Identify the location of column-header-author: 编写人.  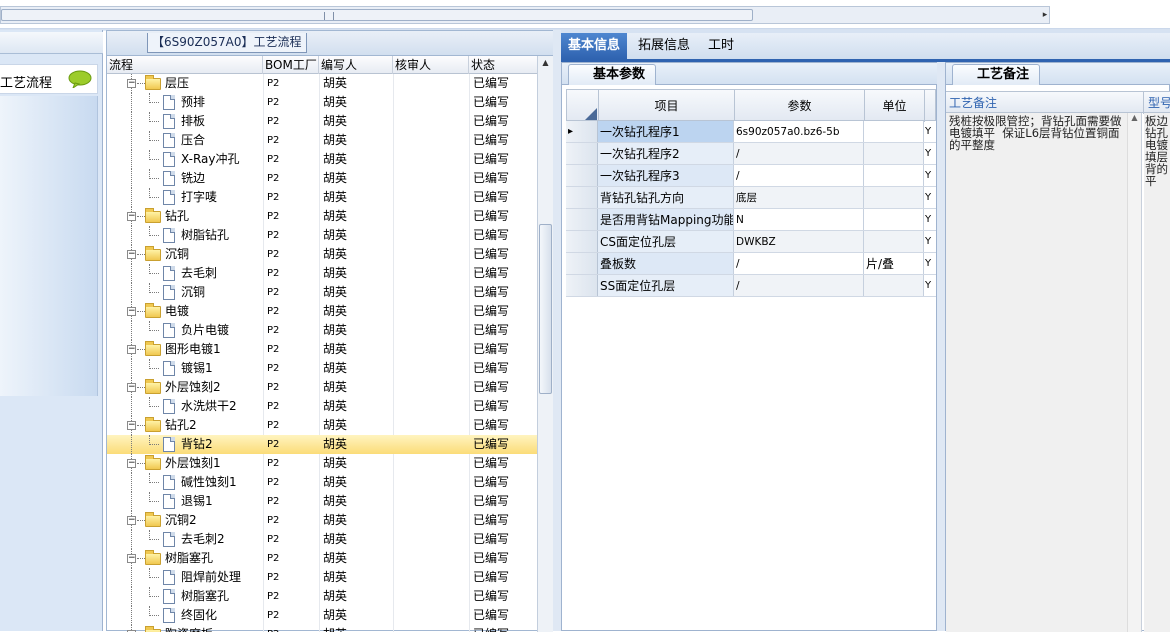
(356, 65).